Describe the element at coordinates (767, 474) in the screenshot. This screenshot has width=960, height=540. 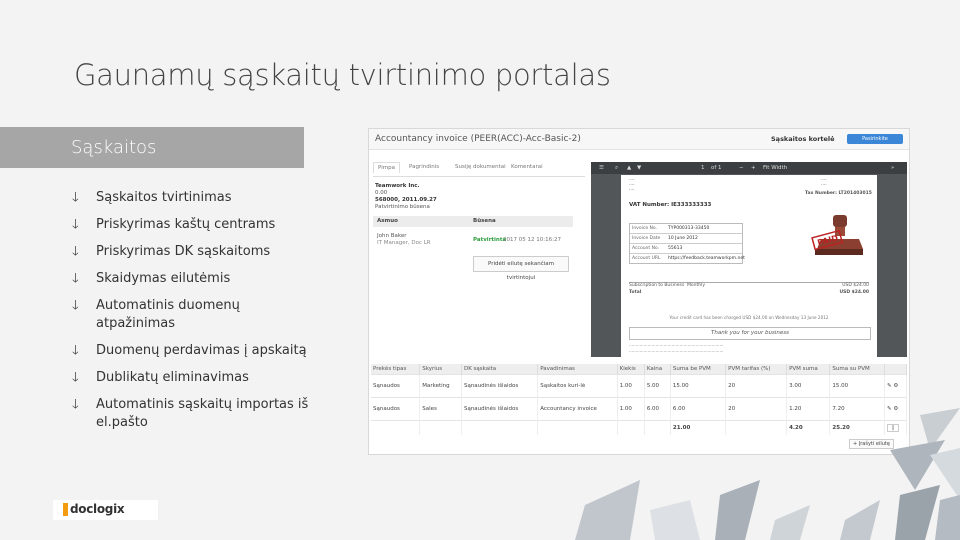
I see `decorative-shards` at that location.